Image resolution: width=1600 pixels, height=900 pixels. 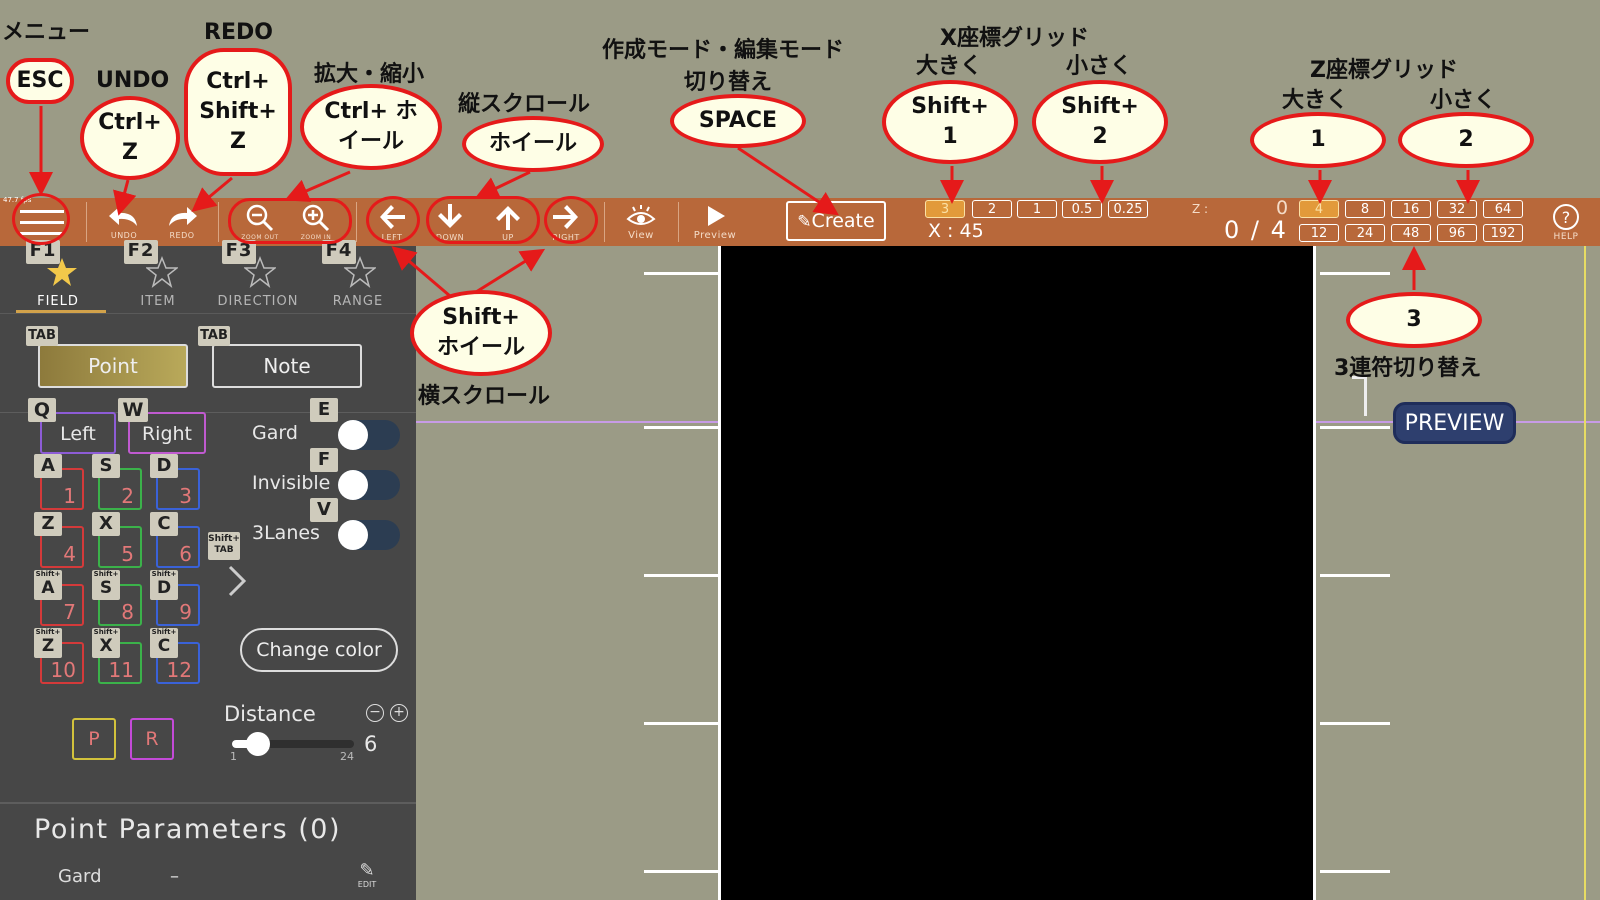 I want to click on arrow-redo, so click(x=212, y=194).